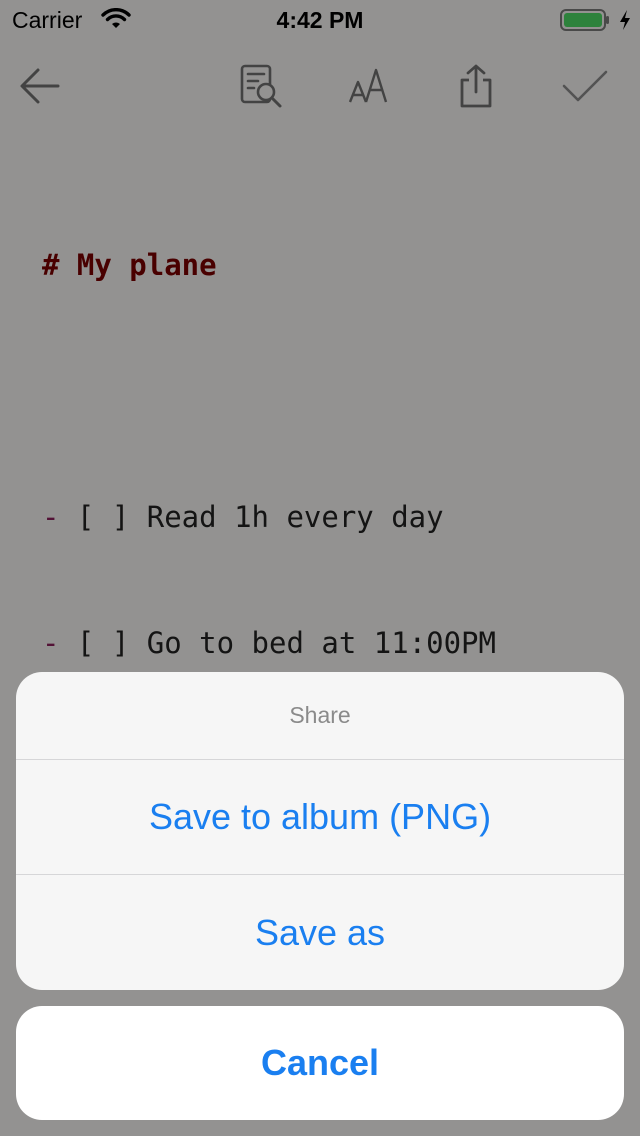 This screenshot has width=640, height=1136. What do you see at coordinates (320, 716) in the screenshot?
I see `action-sheet-title: Share` at bounding box center [320, 716].